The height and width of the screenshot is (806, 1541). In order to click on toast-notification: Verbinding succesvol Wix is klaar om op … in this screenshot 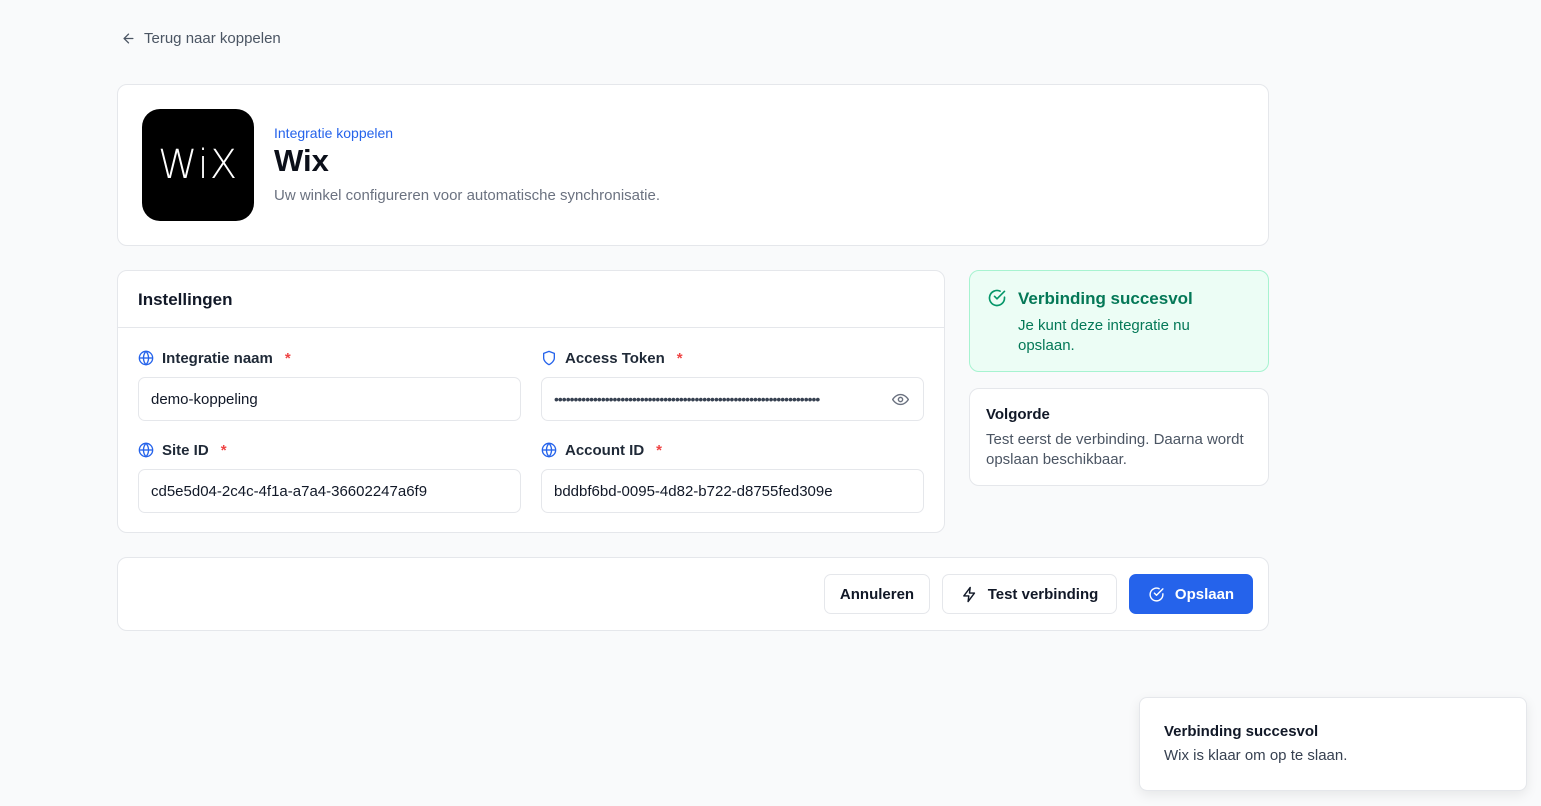, I will do `click(1333, 744)`.